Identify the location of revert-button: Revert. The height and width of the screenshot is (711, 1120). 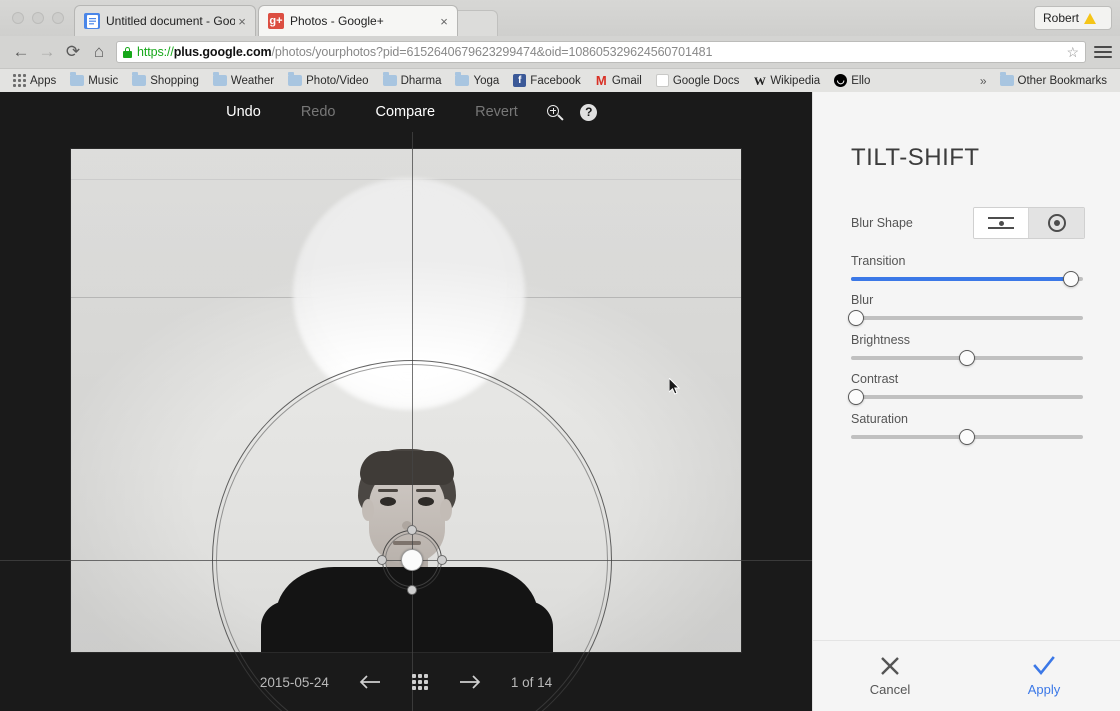
(496, 112).